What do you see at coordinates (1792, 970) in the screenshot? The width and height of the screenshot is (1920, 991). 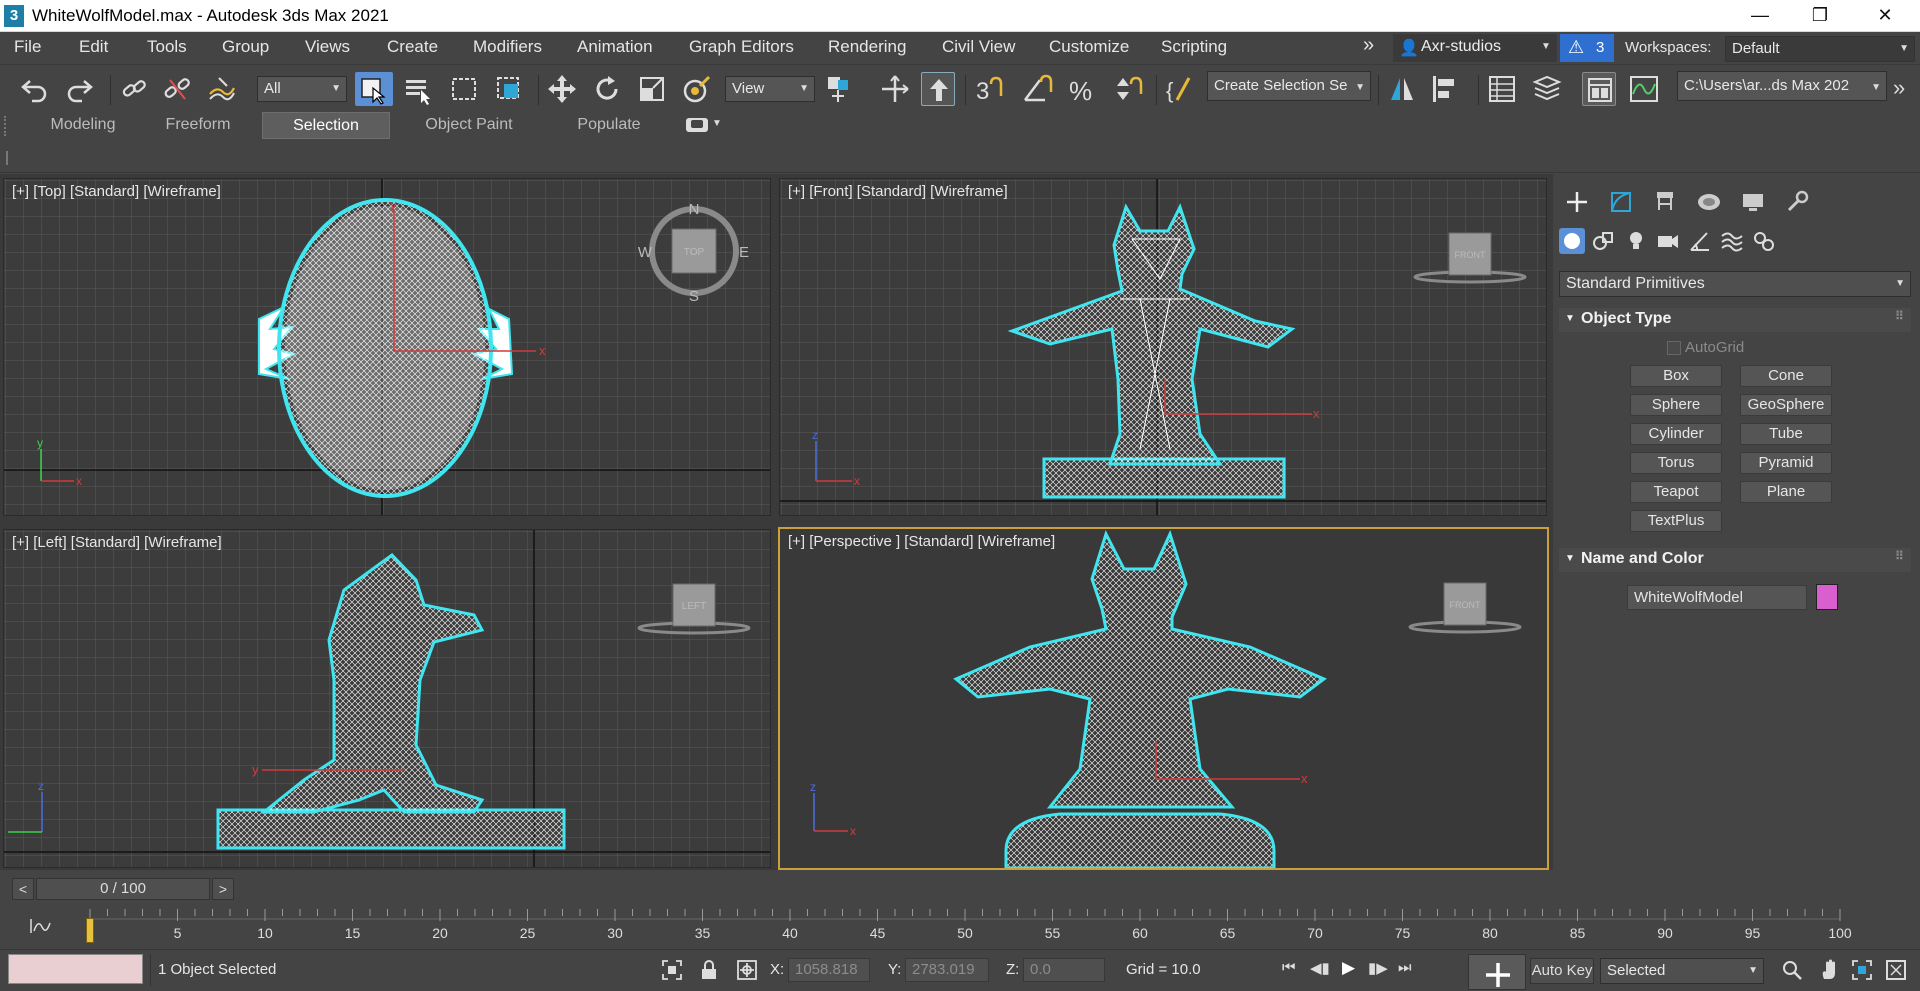 I see `zoom-icon` at bounding box center [1792, 970].